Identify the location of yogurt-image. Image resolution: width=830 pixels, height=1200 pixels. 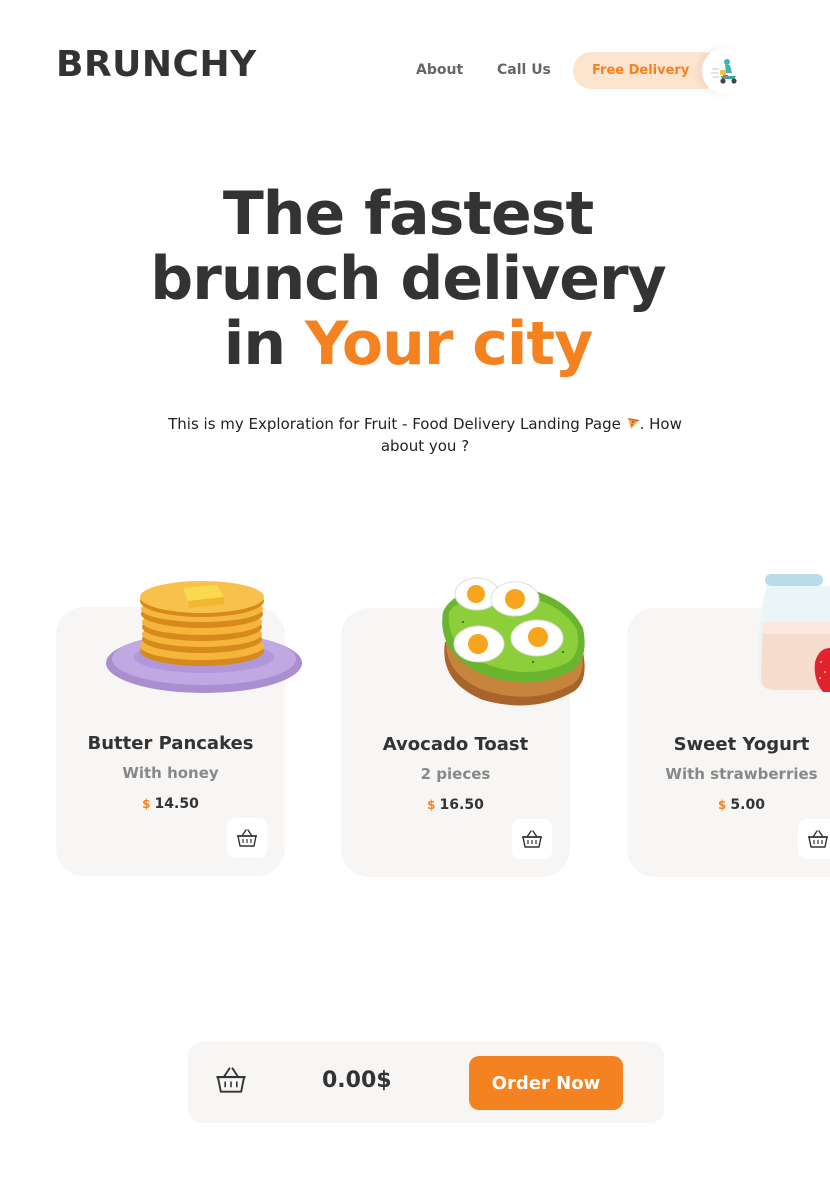
(794, 633).